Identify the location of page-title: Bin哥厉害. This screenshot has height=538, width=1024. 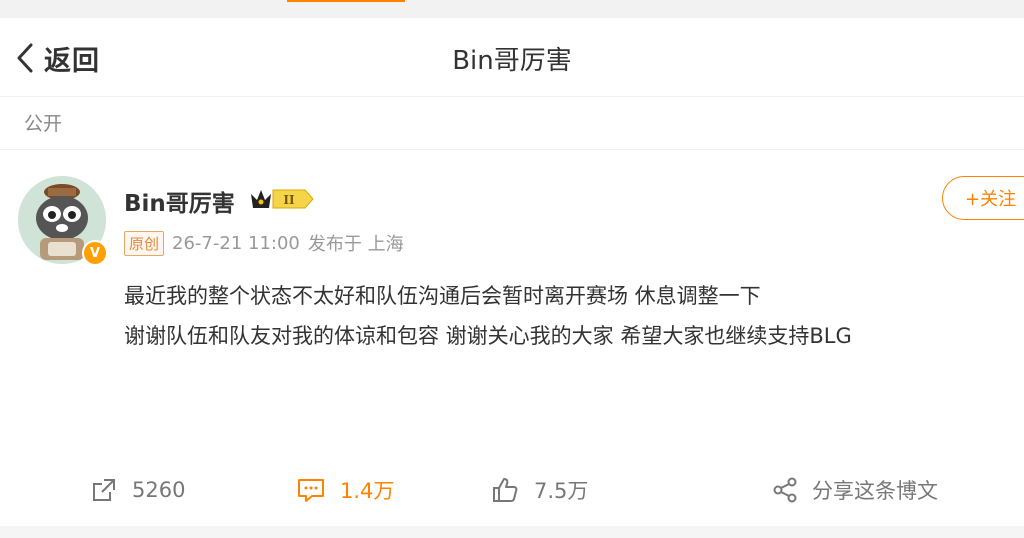
(512, 61).